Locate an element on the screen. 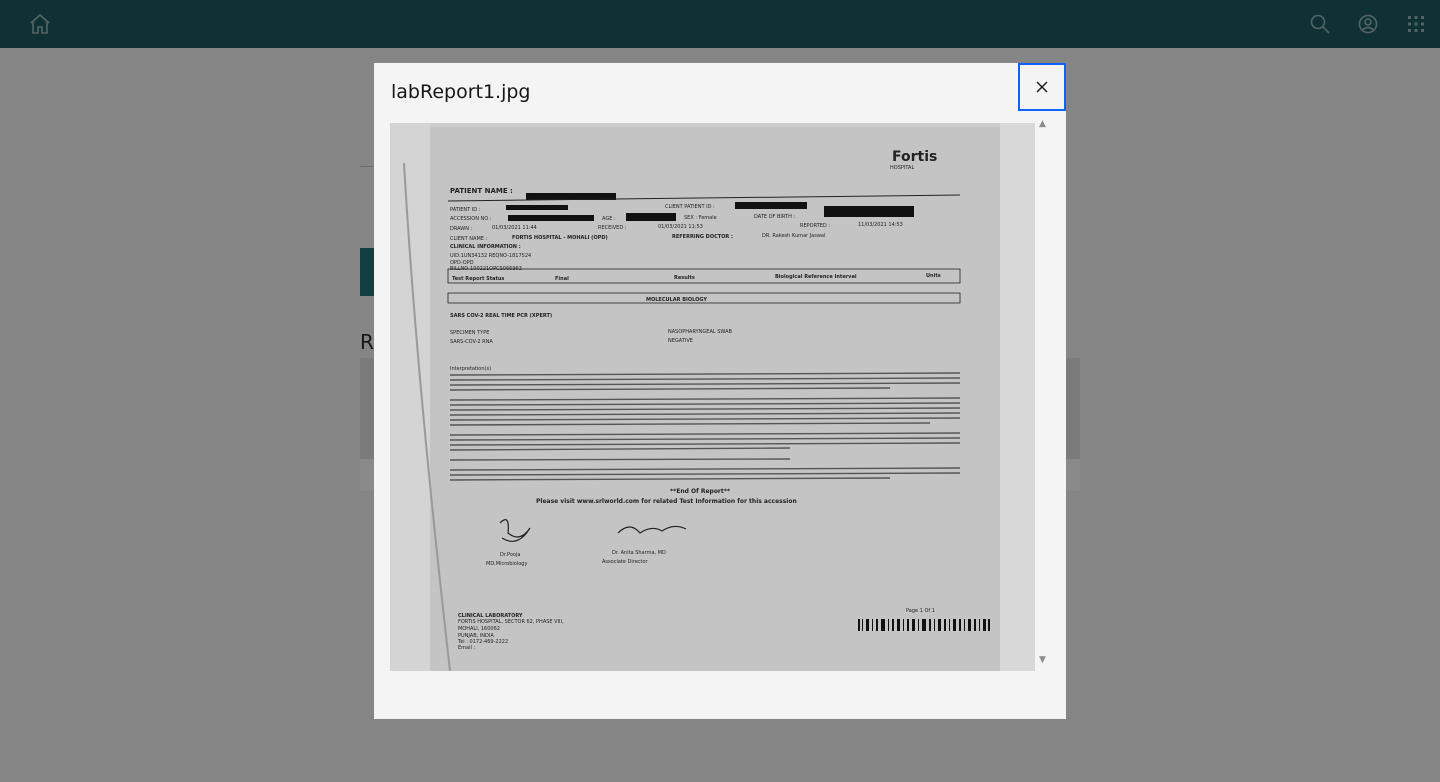 The height and width of the screenshot is (782, 1440). scroll-down-arrow-icon: ▼ is located at coordinates (1042, 660).